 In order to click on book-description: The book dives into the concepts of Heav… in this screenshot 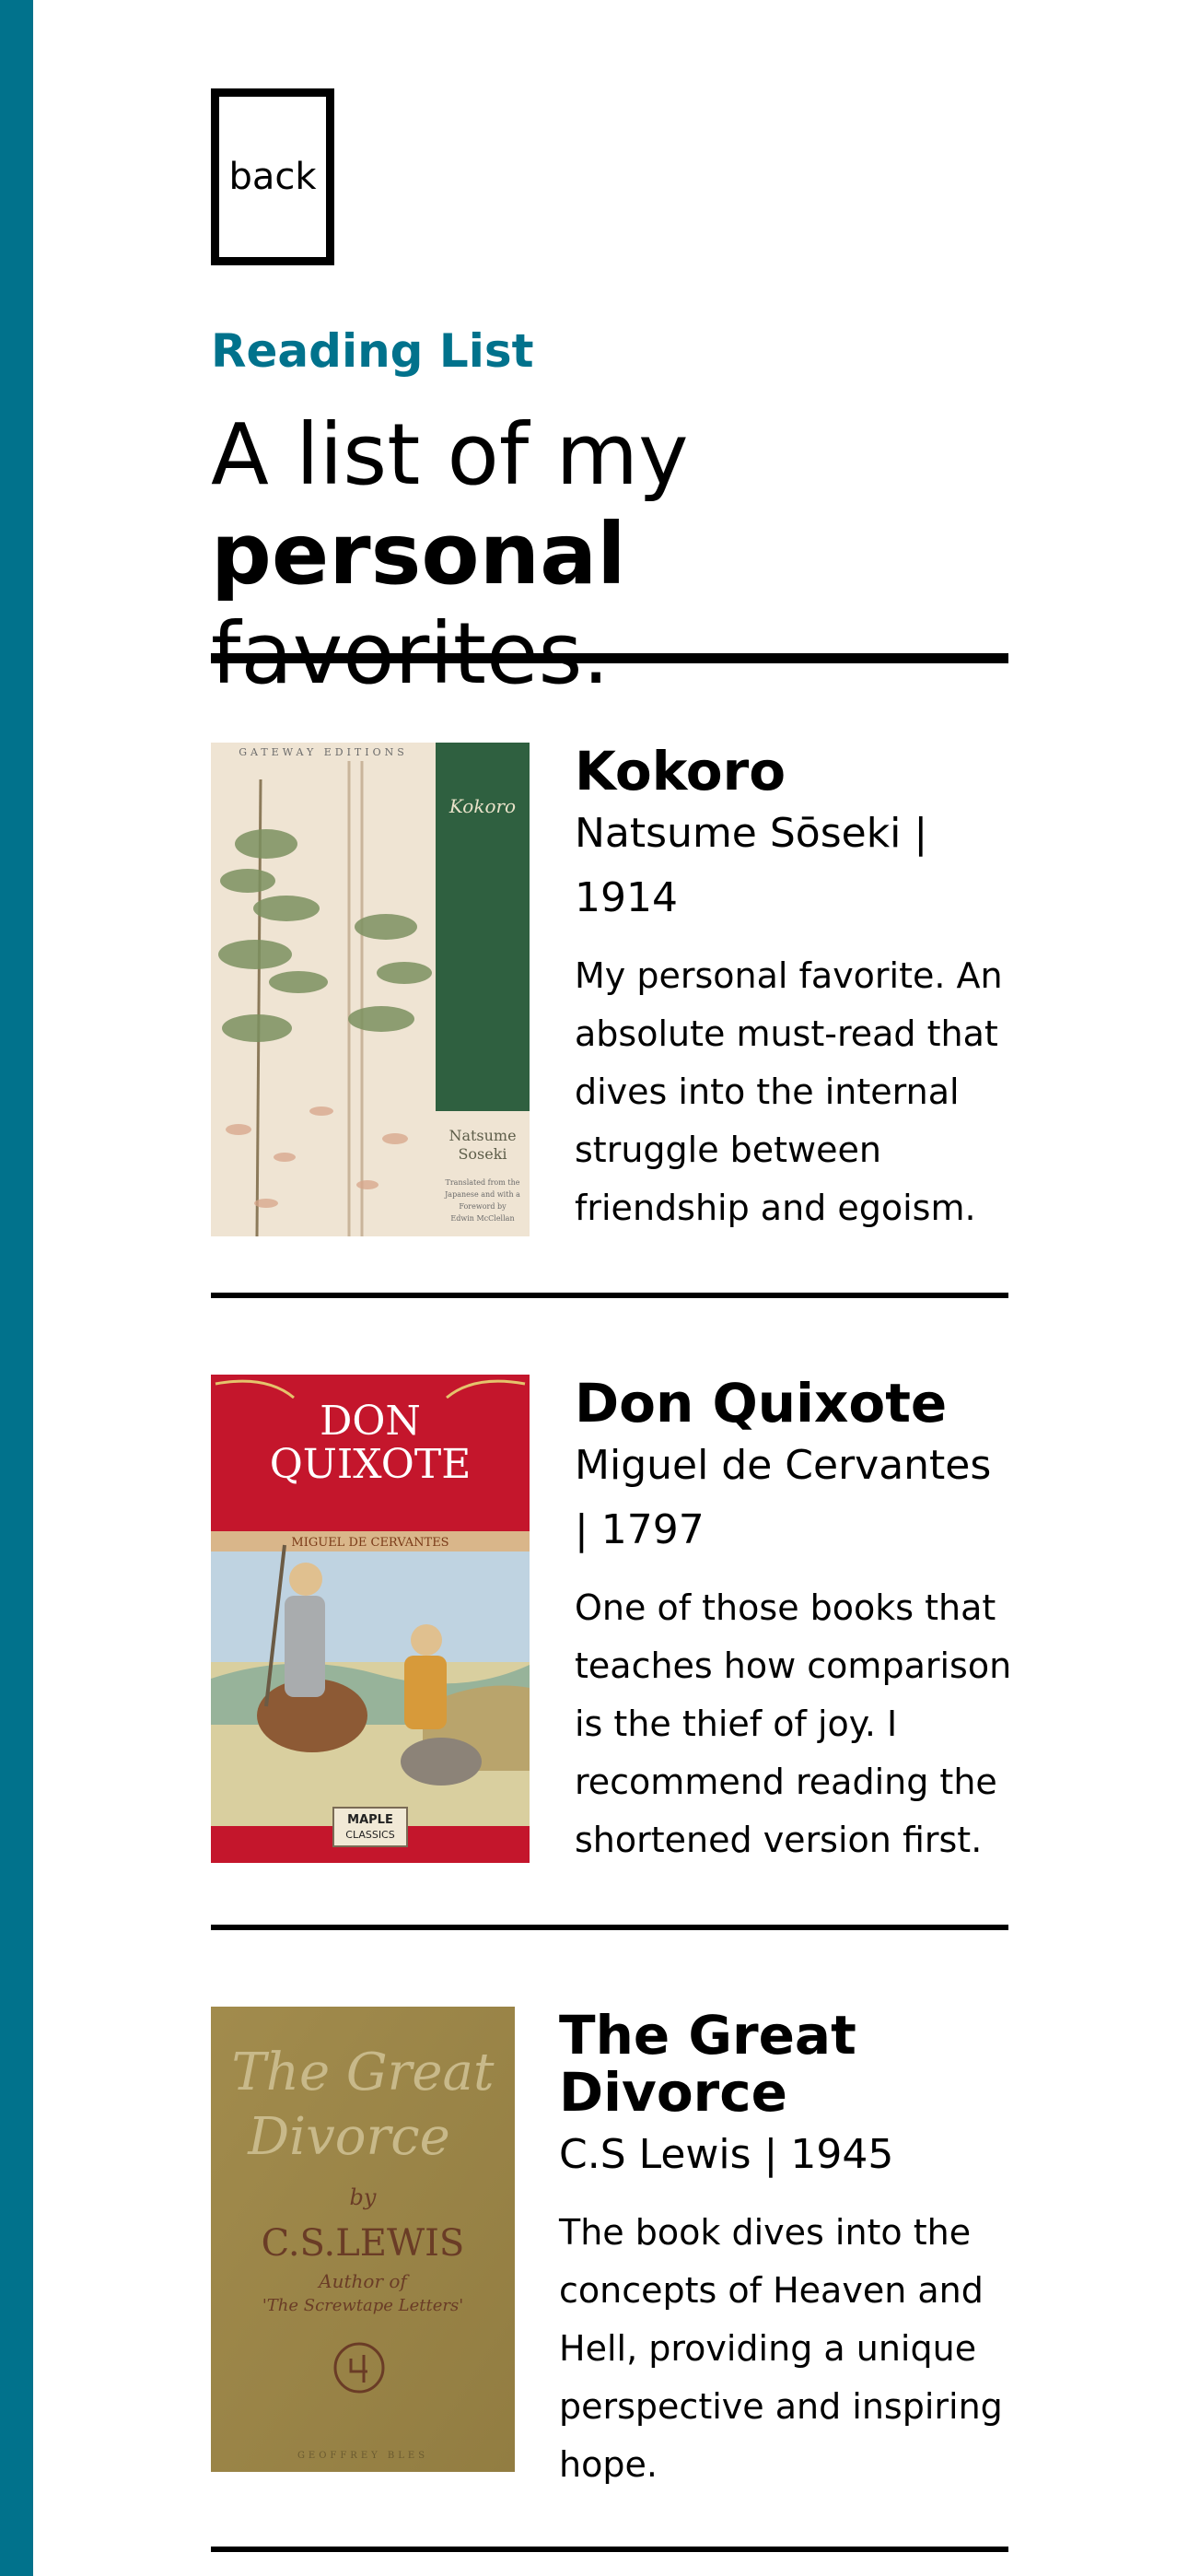, I will do `click(781, 2348)`.